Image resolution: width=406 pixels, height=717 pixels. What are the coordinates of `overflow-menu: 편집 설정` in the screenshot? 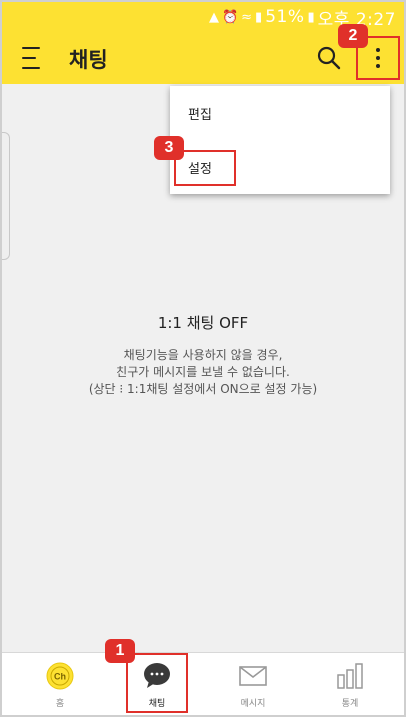 It's located at (280, 140).